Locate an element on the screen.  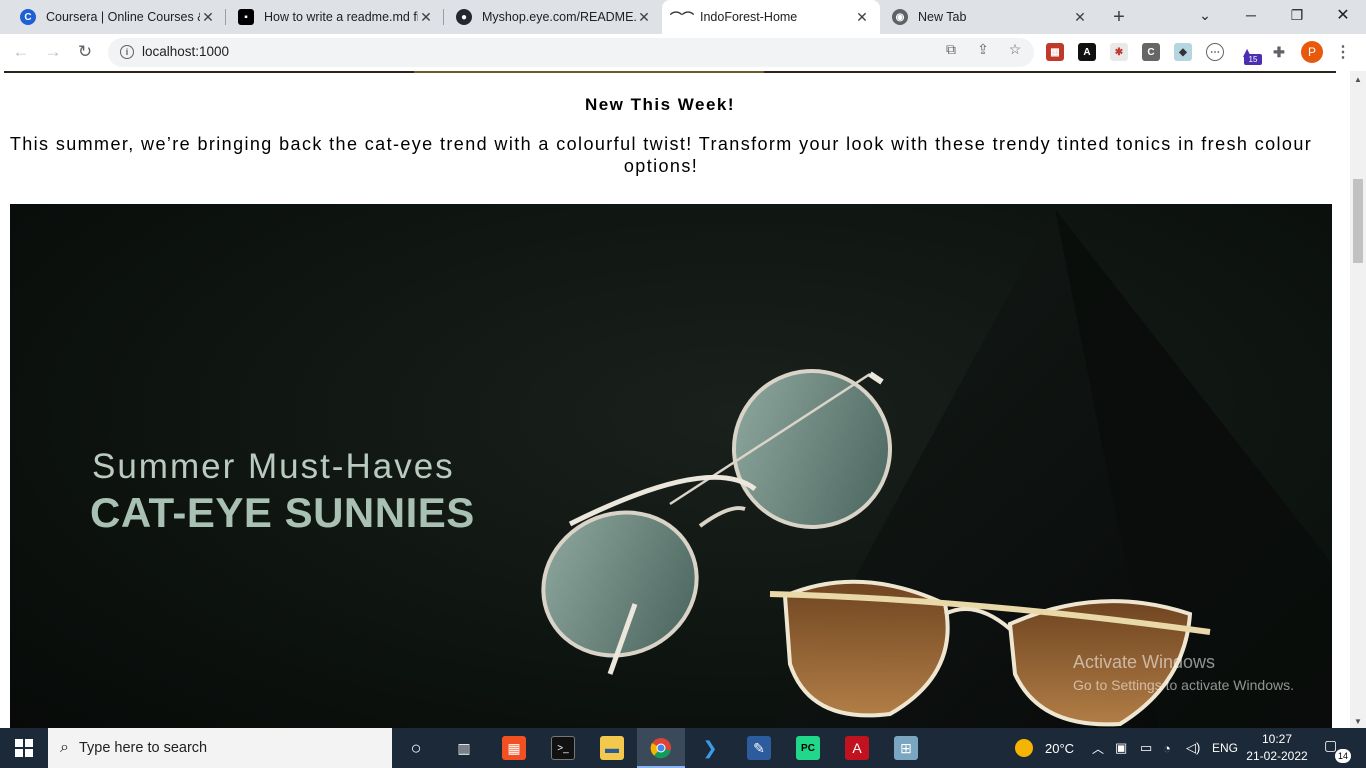
sunglasses-icon: ⌒⌒ is located at coordinates (682, 17).